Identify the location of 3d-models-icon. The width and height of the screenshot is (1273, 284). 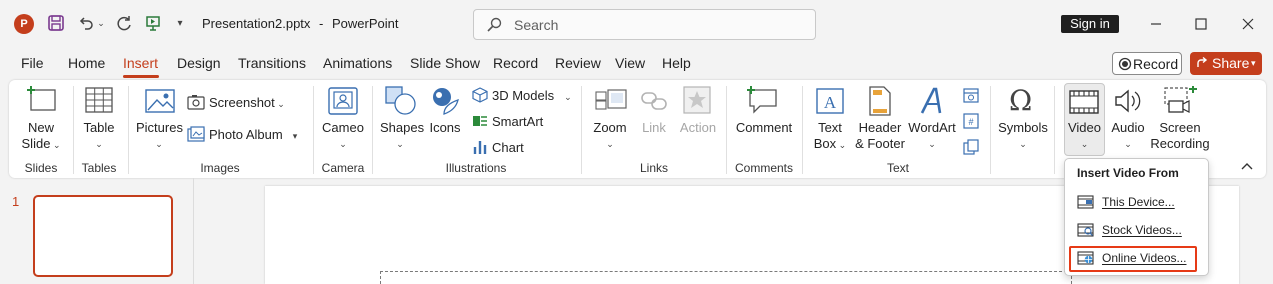
(480, 95).